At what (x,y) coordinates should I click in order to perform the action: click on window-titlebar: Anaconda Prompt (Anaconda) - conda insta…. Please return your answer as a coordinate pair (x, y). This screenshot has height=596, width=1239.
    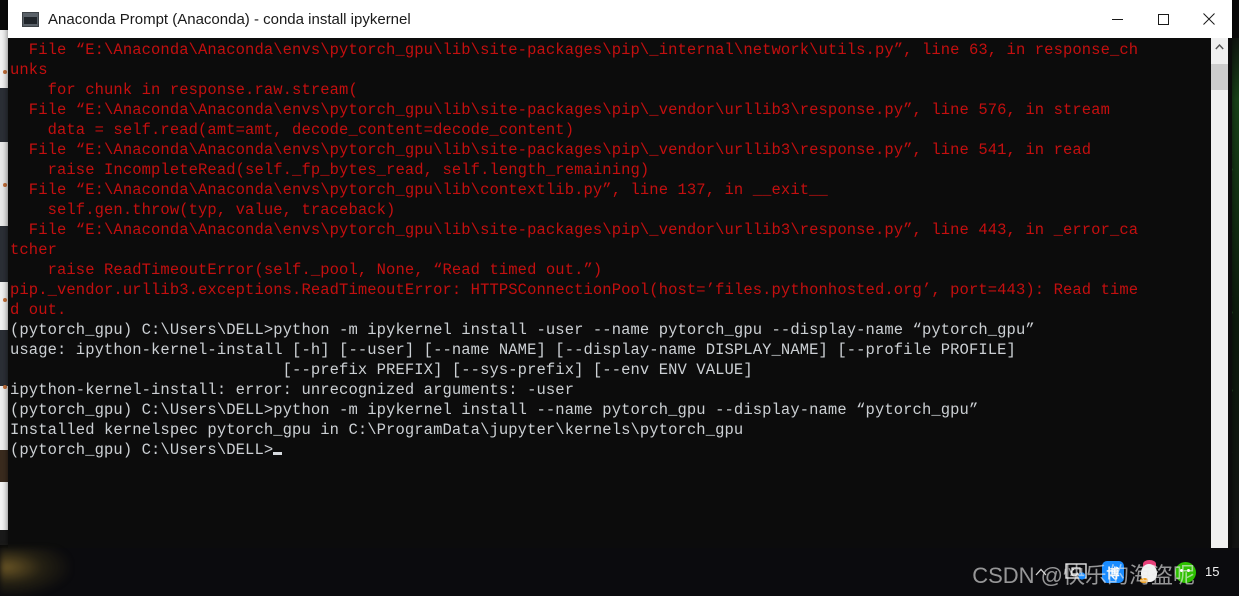
    Looking at the image, I should click on (620, 19).